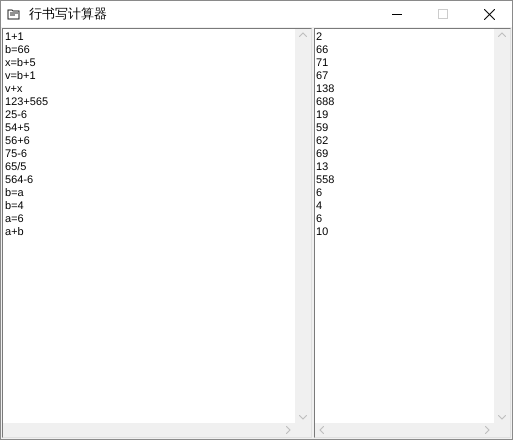  What do you see at coordinates (325, 89) in the screenshot?
I see `result-line: 138` at bounding box center [325, 89].